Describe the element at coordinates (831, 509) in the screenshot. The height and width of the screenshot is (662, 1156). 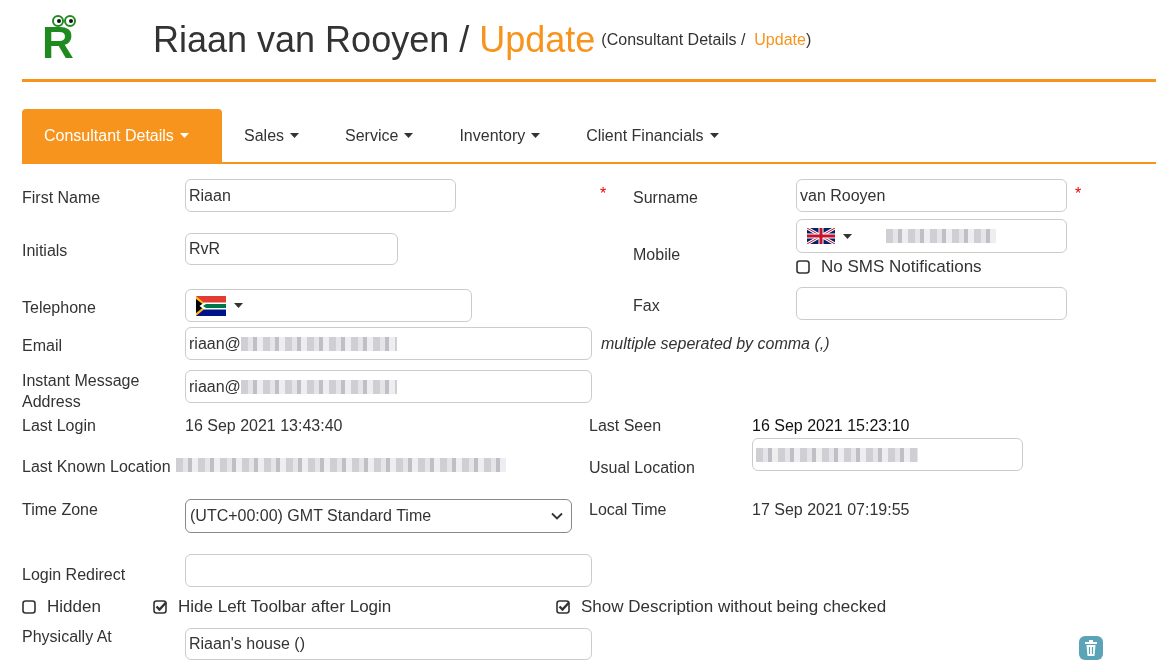
I see `field-value: 17 Sep 2021 07:19:55` at that location.